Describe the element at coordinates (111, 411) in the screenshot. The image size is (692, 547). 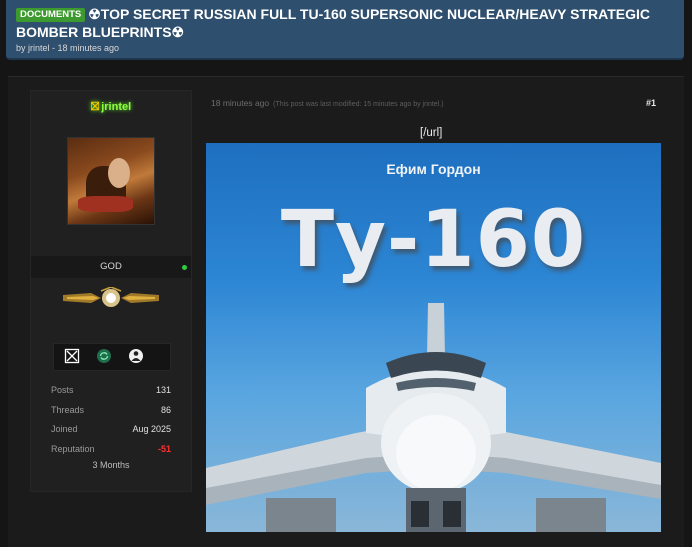
I see `stat-threads: Threads 86` at that location.